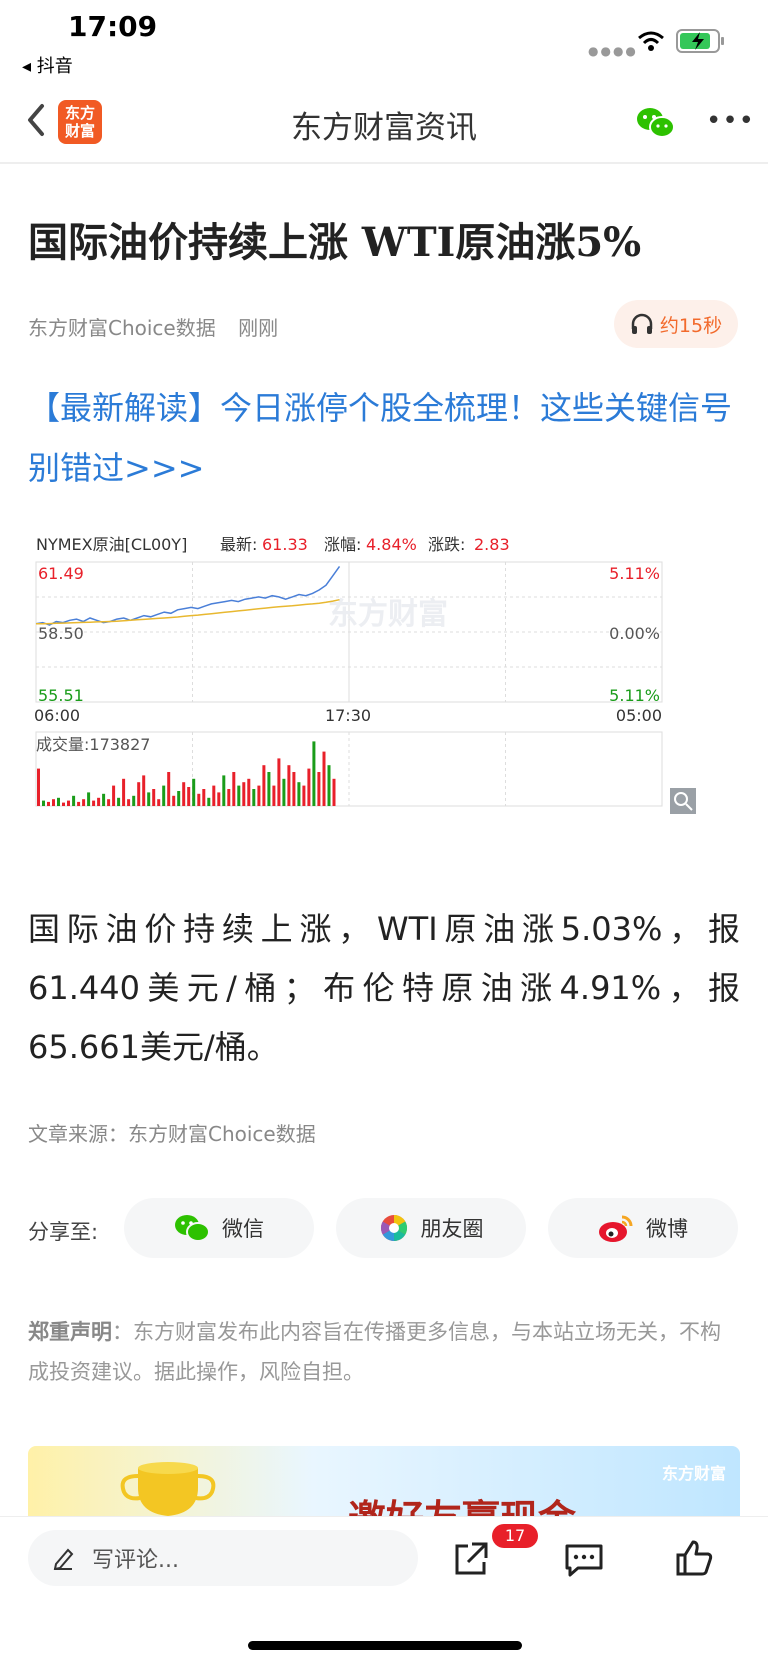  Describe the element at coordinates (730, 121) in the screenshot. I see `more-options-icon: •••` at that location.